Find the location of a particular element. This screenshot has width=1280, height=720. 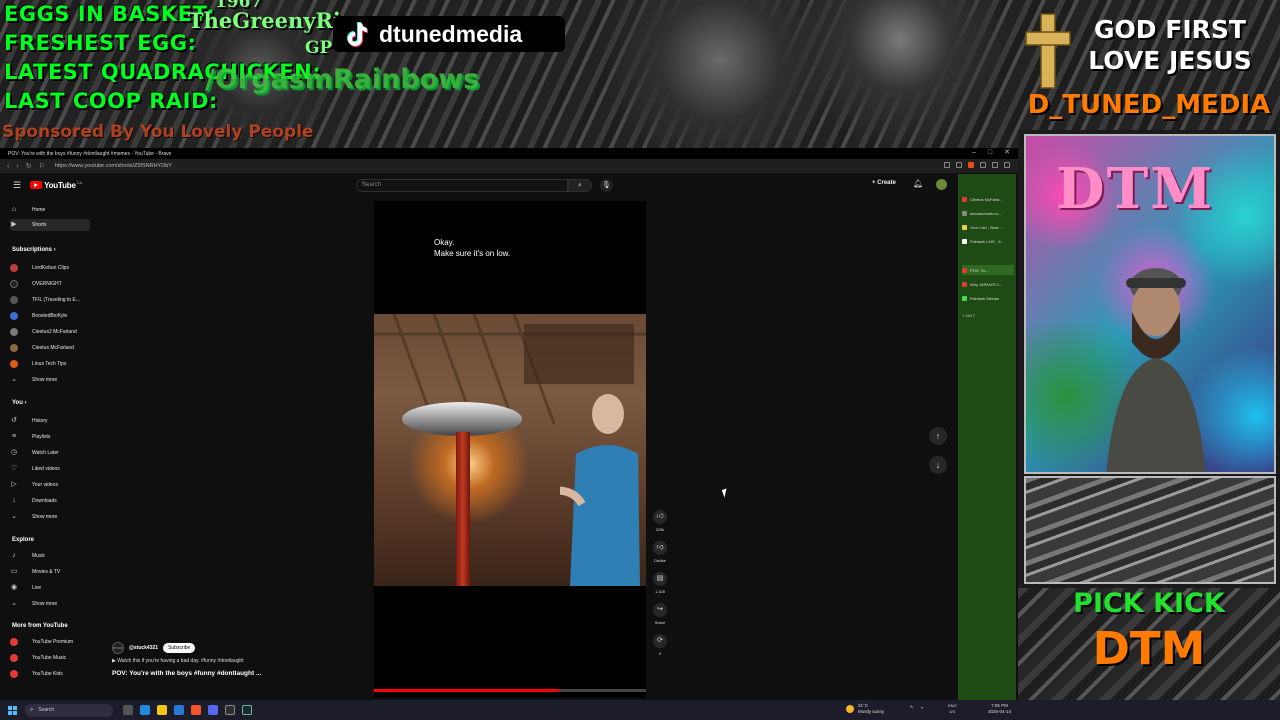

you-heading: You › is located at coordinates (19, 403).